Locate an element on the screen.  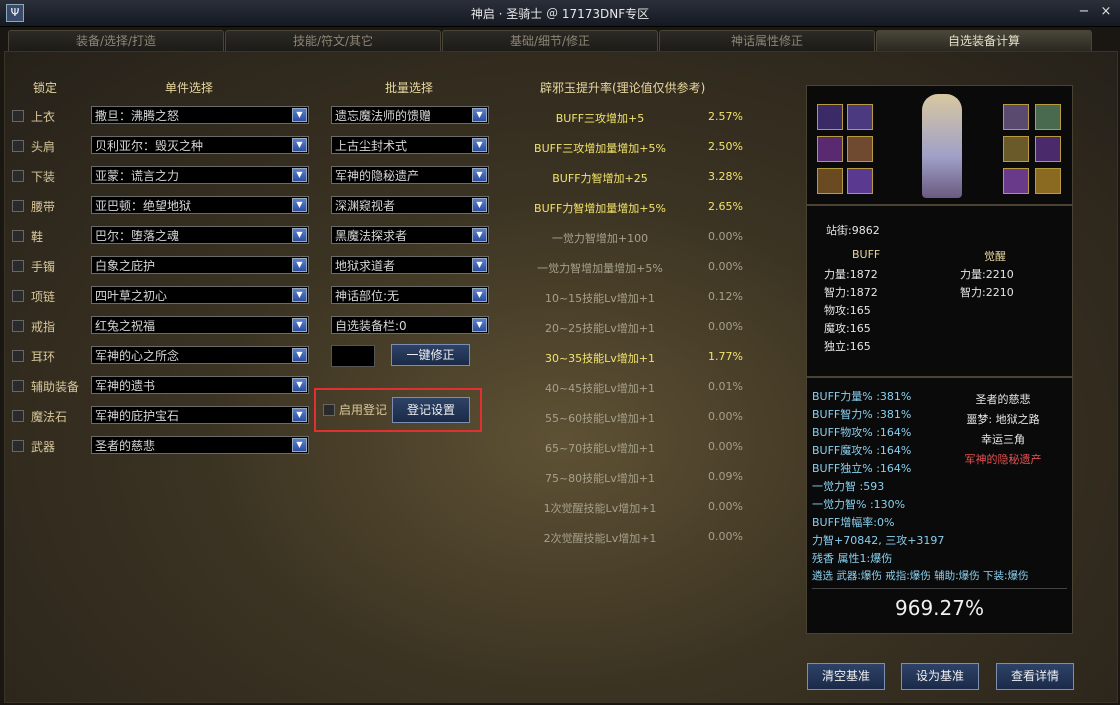
view-details-button: 查看详情 is located at coordinates (1035, 676).